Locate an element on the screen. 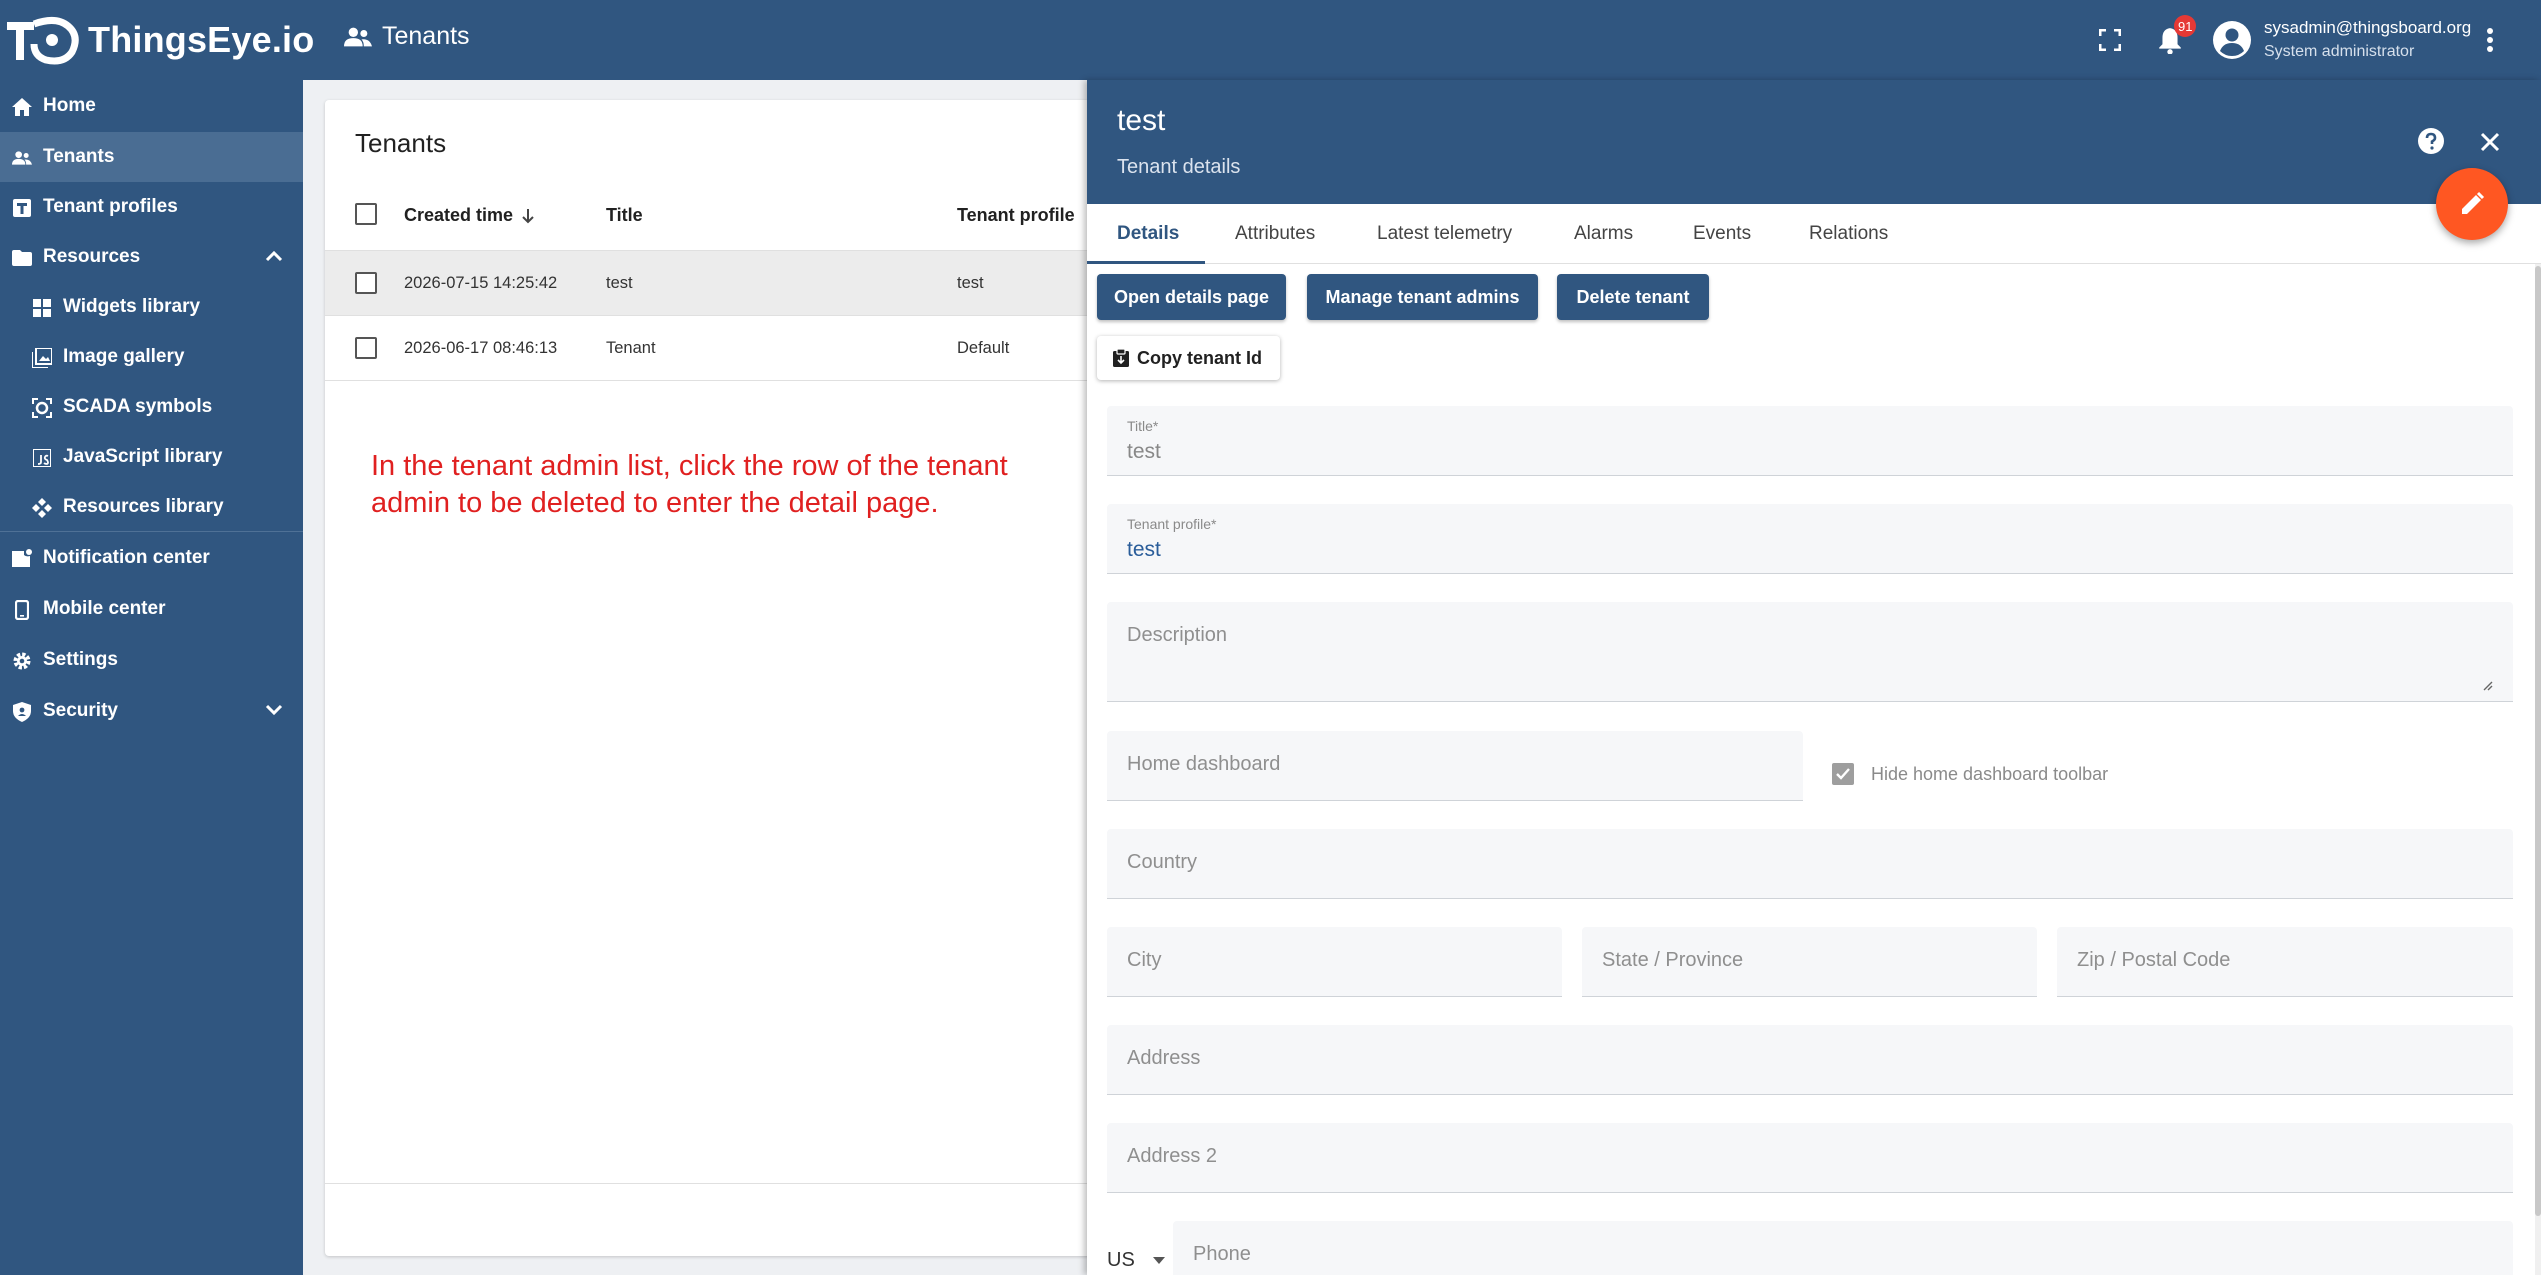  table-footer-divider is located at coordinates (715, 1183).